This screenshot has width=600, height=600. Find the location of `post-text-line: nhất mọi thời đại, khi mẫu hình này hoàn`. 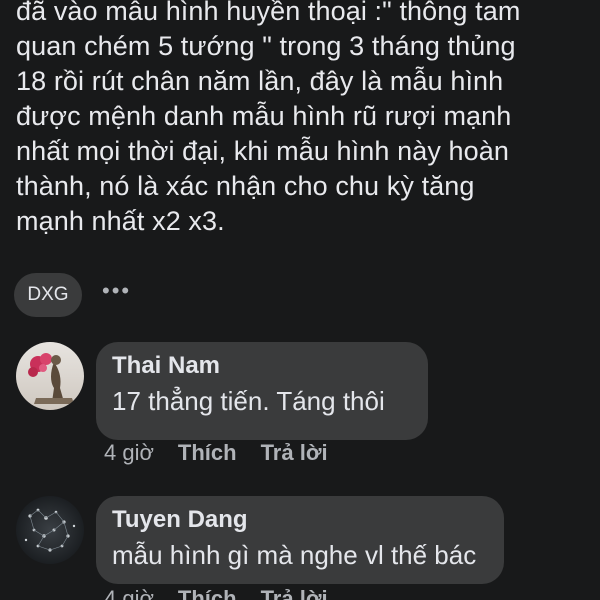

post-text-line: nhất mọi thời đại, khi mẫu hình này hoàn is located at coordinates (263, 151).